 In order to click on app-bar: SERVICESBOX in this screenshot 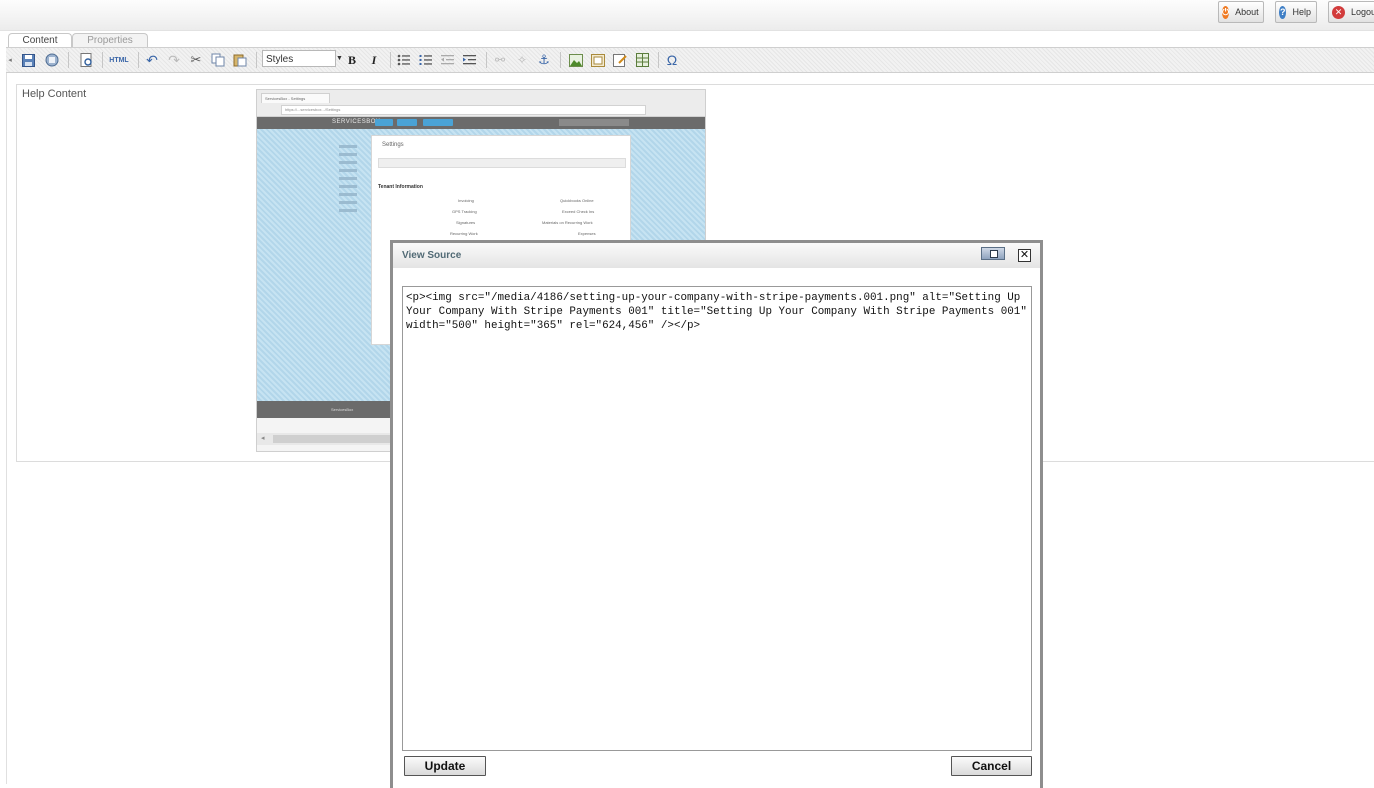, I will do `click(481, 123)`.